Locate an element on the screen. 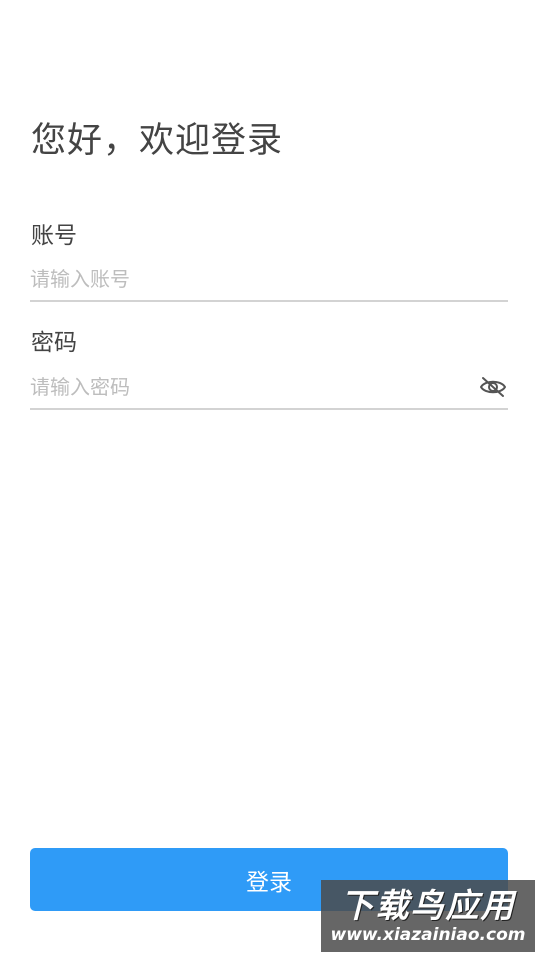 This screenshot has height=956, width=538. password-label: 密码 is located at coordinates (54, 343).